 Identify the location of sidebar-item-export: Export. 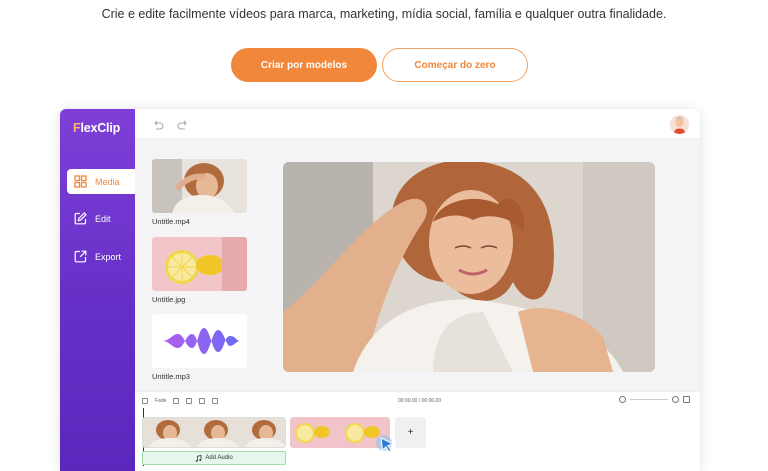
(101, 256).